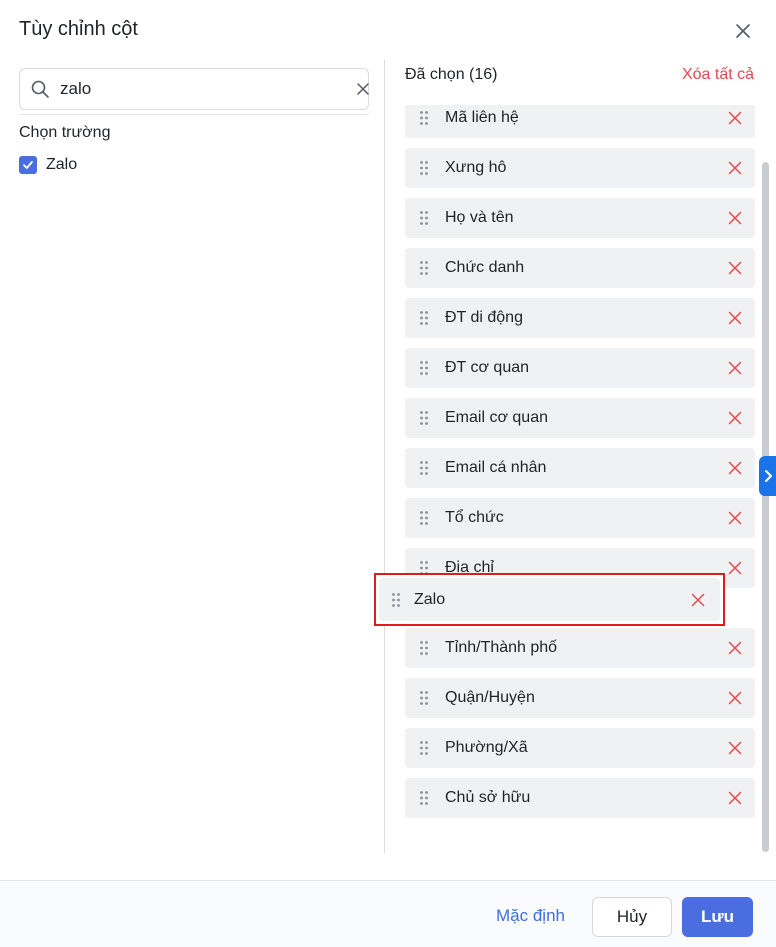 The width and height of the screenshot is (776, 947). I want to click on selected-item: Tỉnh/Thành phố, so click(580, 648).